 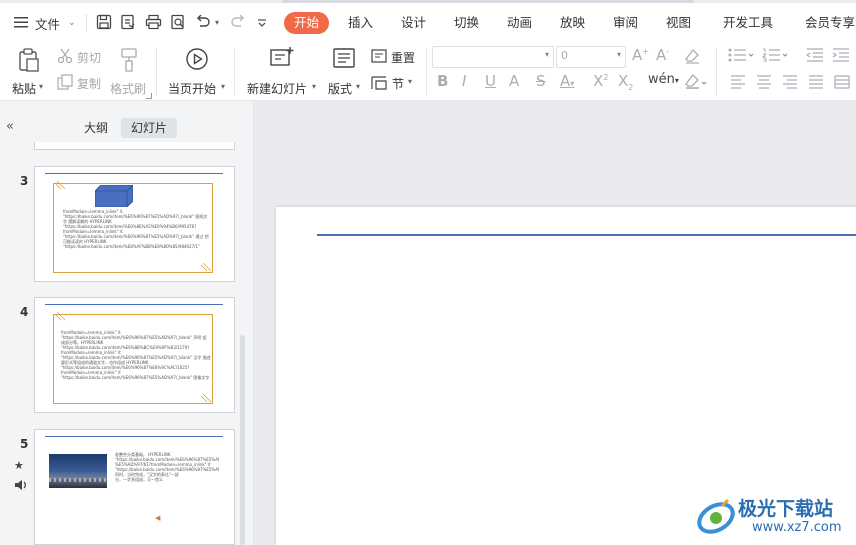 I want to click on tab-outline: 大纲, so click(x=96, y=128).